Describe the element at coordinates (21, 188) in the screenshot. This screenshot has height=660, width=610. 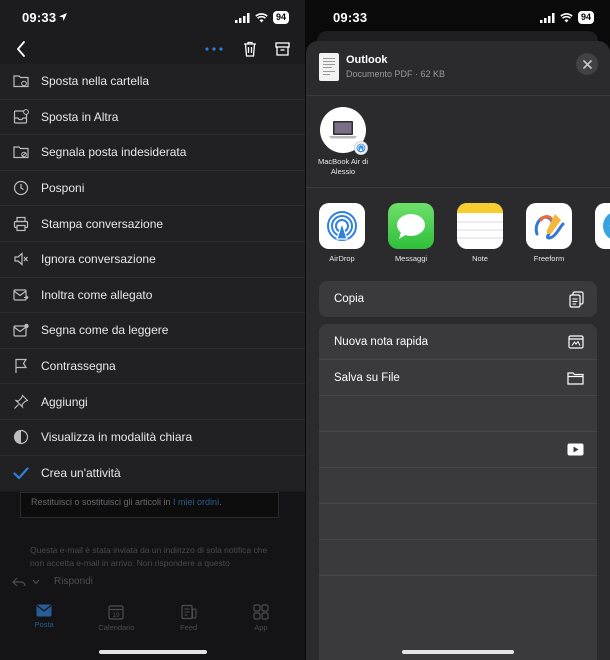
I see `clock-icon` at that location.